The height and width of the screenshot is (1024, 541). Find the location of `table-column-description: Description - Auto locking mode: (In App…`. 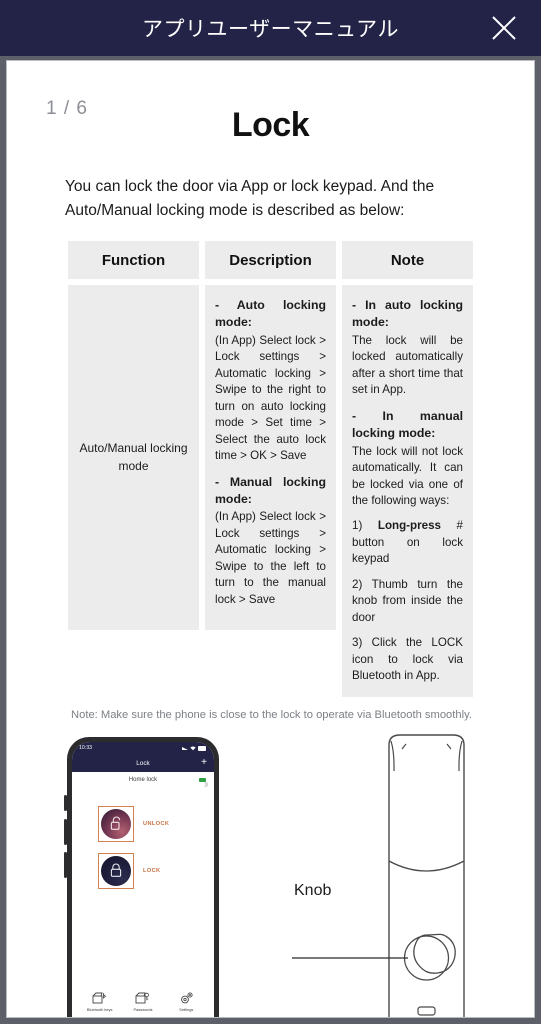

table-column-description: Description - Auto locking mode: (In App… is located at coordinates (270, 469).